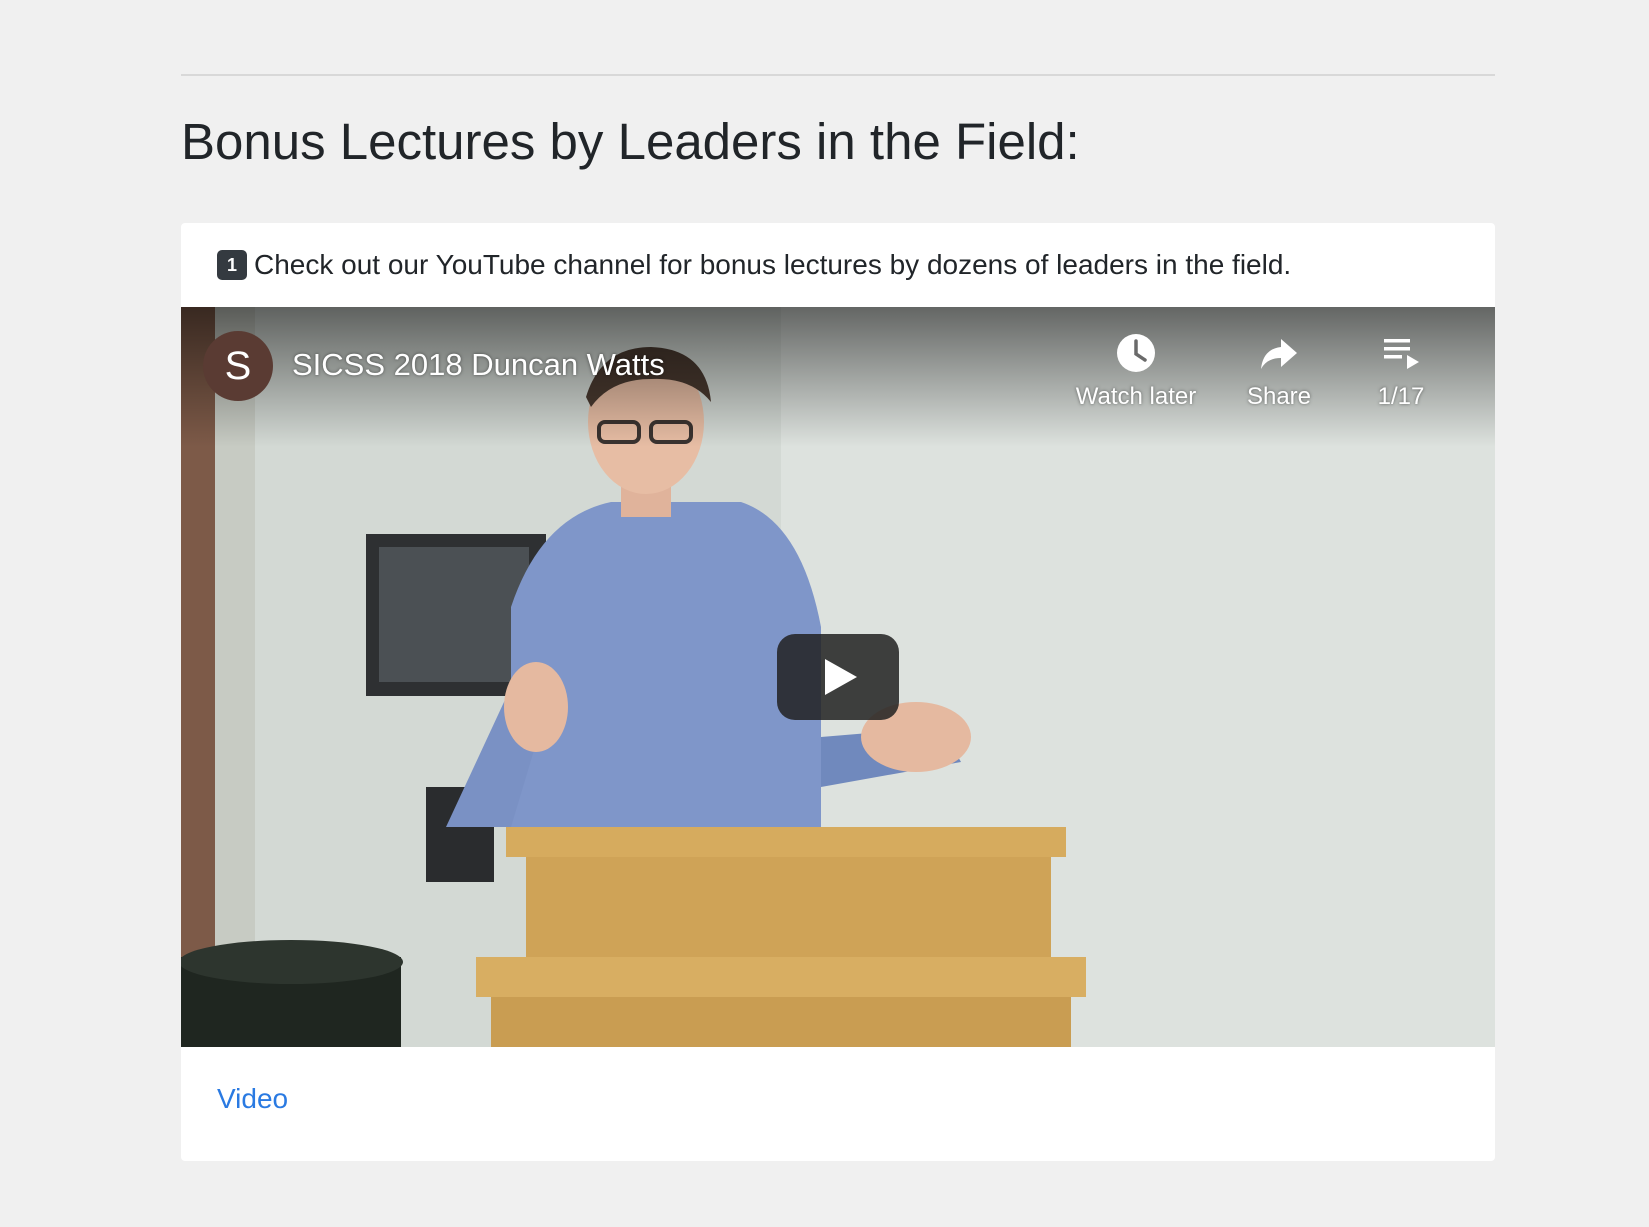  Describe the element at coordinates (1136, 396) in the screenshot. I see `watch-later-label: Watch later` at that location.